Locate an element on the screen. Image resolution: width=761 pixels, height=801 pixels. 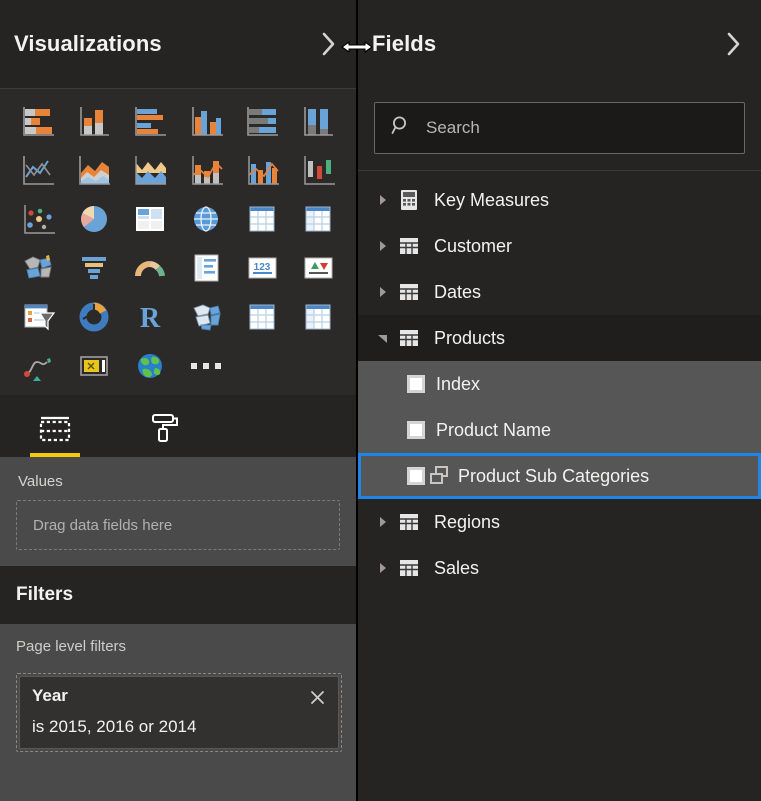
field-table-label: Customer is located at coordinates (473, 245).